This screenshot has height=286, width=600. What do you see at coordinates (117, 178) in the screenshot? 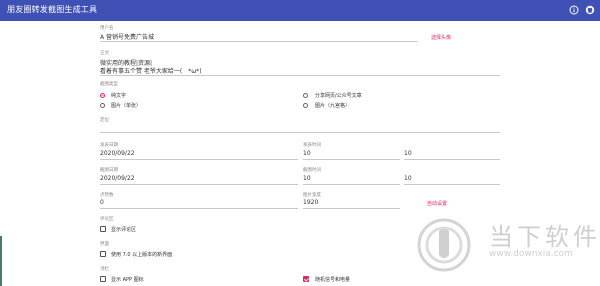
I see `shot-date-input: 2020/09/22` at bounding box center [117, 178].